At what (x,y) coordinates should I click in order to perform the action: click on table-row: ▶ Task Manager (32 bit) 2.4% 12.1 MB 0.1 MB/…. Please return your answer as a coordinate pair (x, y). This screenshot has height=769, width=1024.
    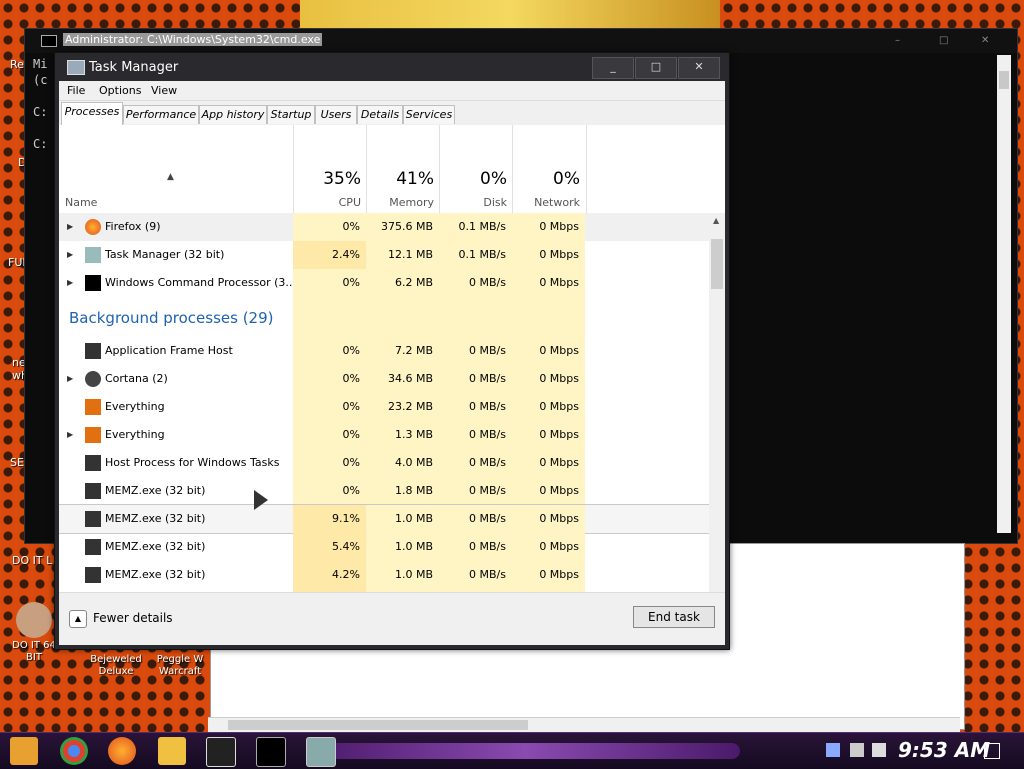
    Looking at the image, I should click on (384, 255).